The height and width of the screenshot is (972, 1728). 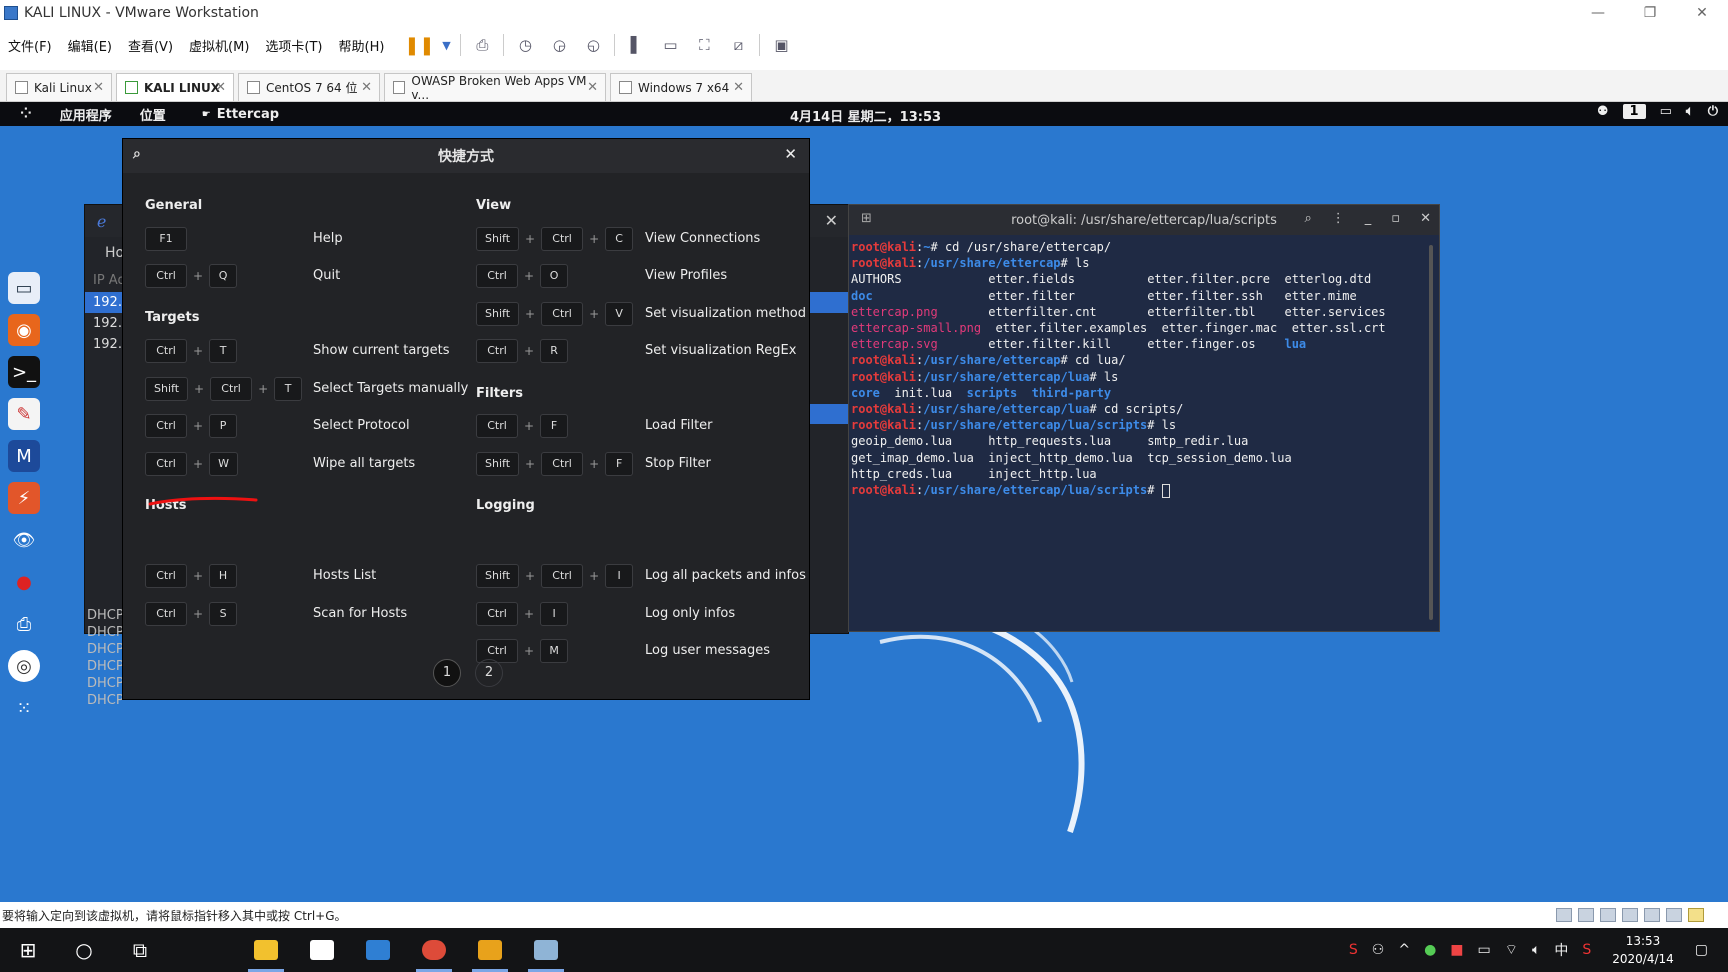 What do you see at coordinates (670, 45) in the screenshot?
I see `console-view-icon: ▭` at bounding box center [670, 45].